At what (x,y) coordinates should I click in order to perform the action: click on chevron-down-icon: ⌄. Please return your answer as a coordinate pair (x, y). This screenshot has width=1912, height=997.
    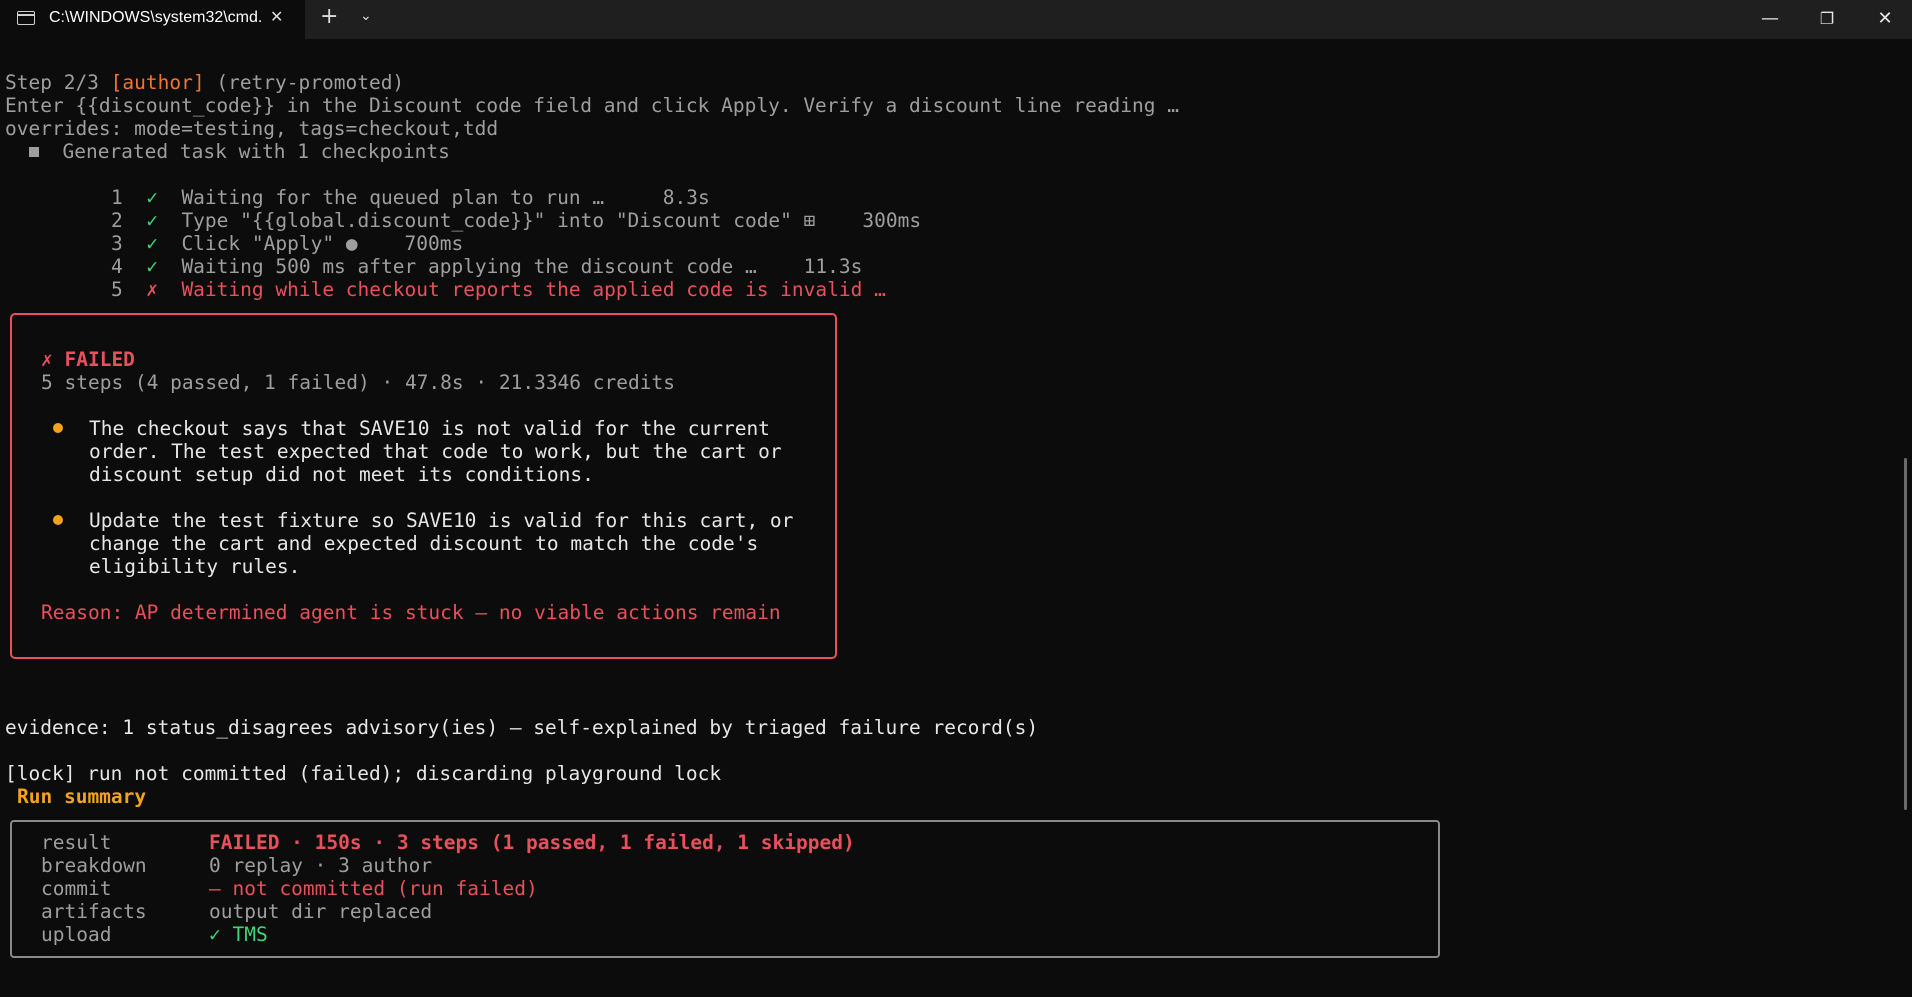
    Looking at the image, I should click on (366, 16).